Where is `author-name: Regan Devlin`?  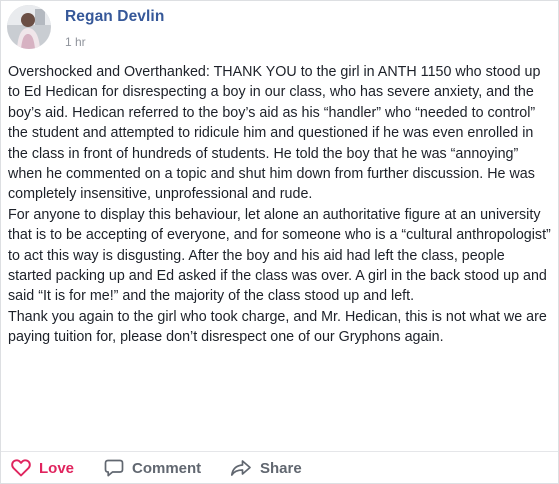
author-name: Regan Devlin is located at coordinates (114, 17).